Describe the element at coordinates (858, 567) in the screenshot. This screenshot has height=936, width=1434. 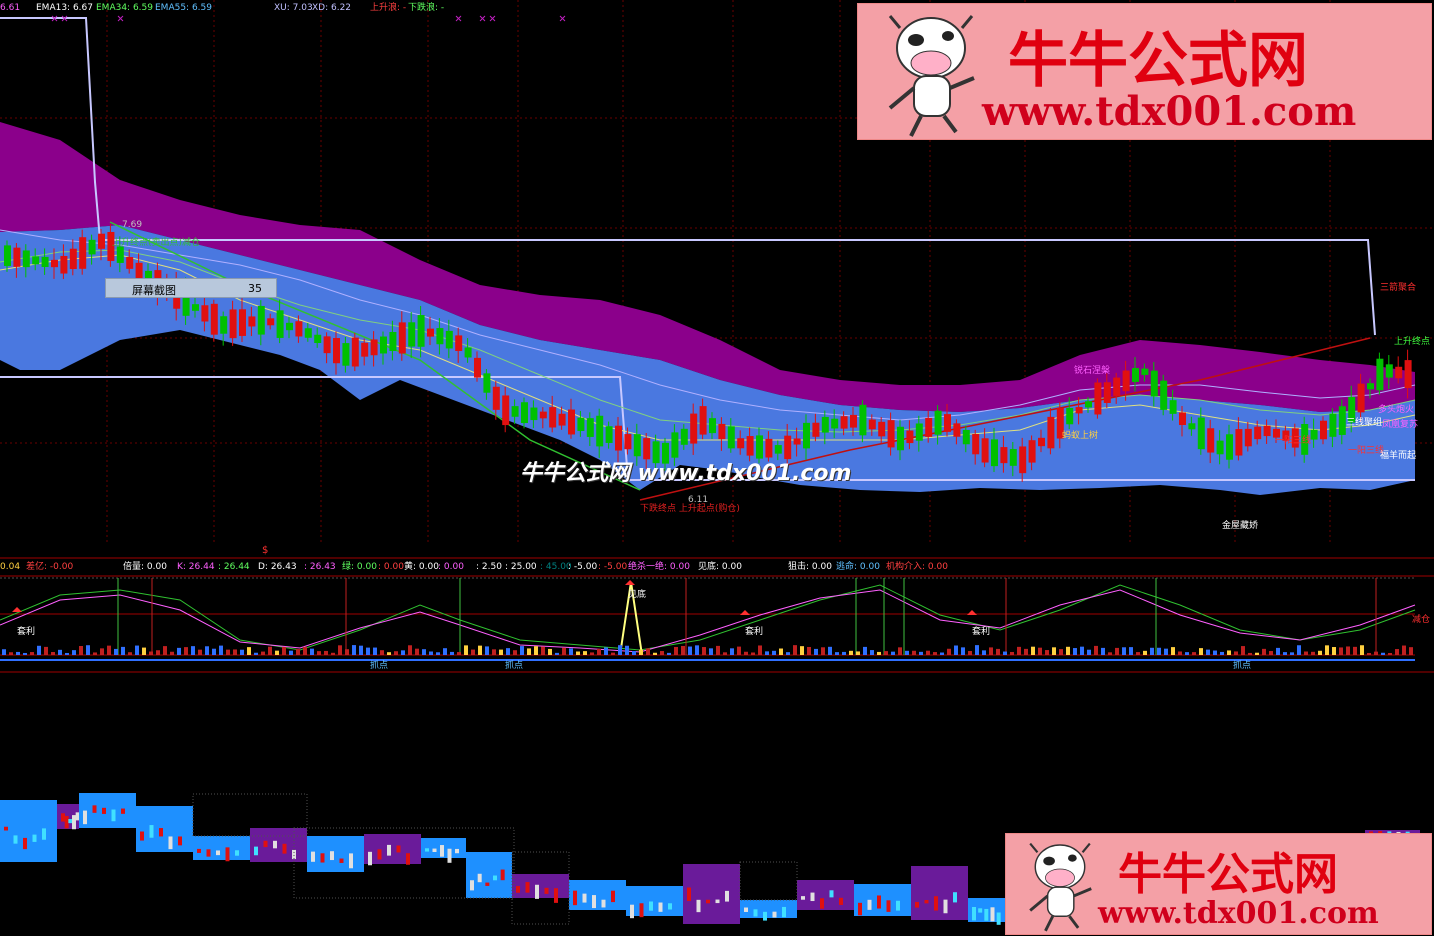
I see `ind-taoming: 逃命: 0.00` at that location.